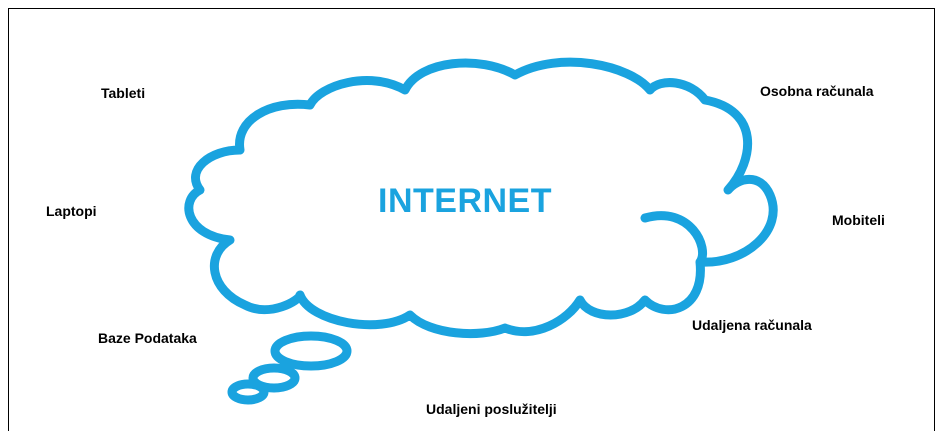  Describe the element at coordinates (248, 392) in the screenshot. I see `thought-bubble-small` at that location.